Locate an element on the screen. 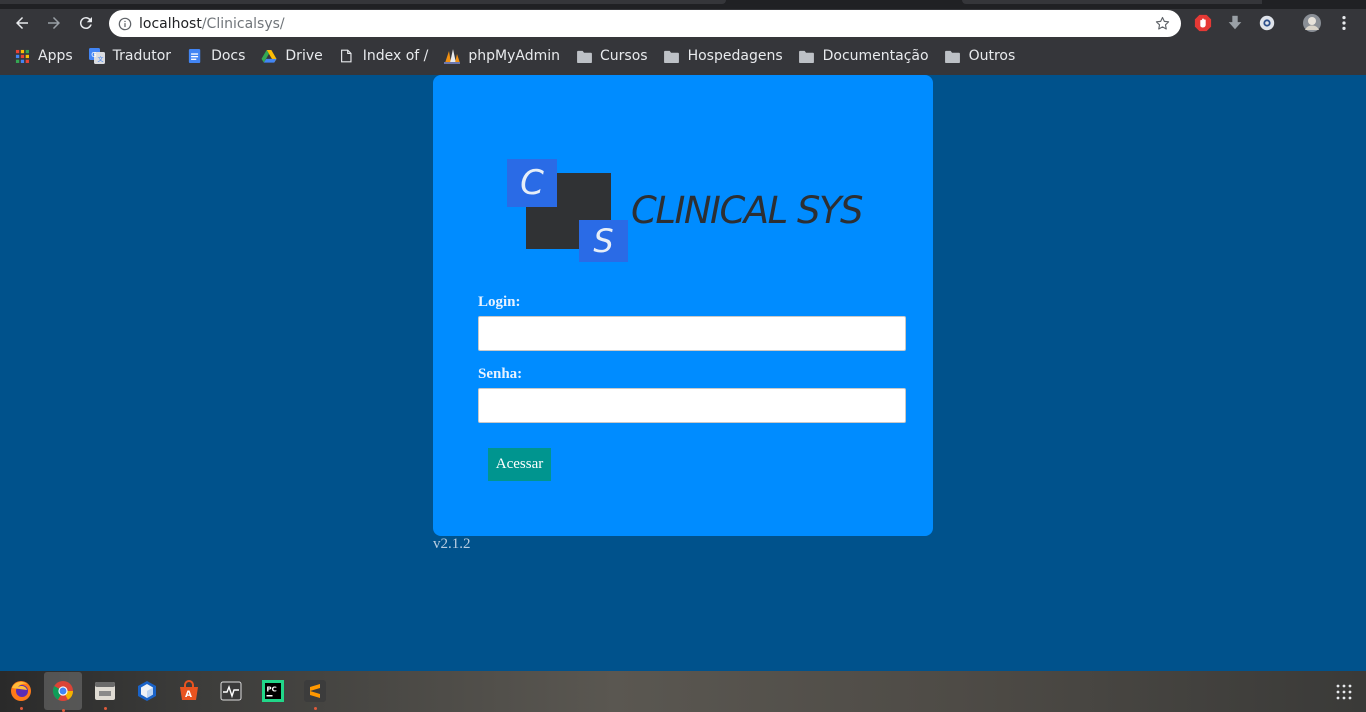  chrome-icon is located at coordinates (63, 692).